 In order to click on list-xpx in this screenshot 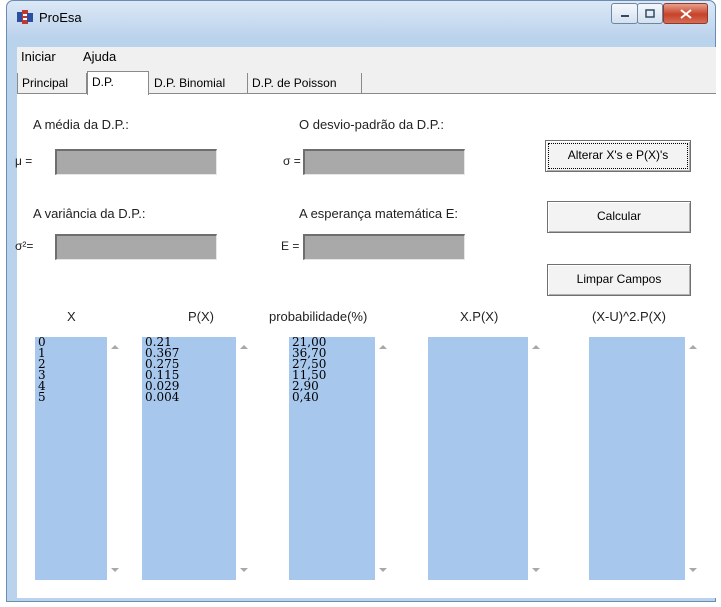, I will do `click(478, 458)`.